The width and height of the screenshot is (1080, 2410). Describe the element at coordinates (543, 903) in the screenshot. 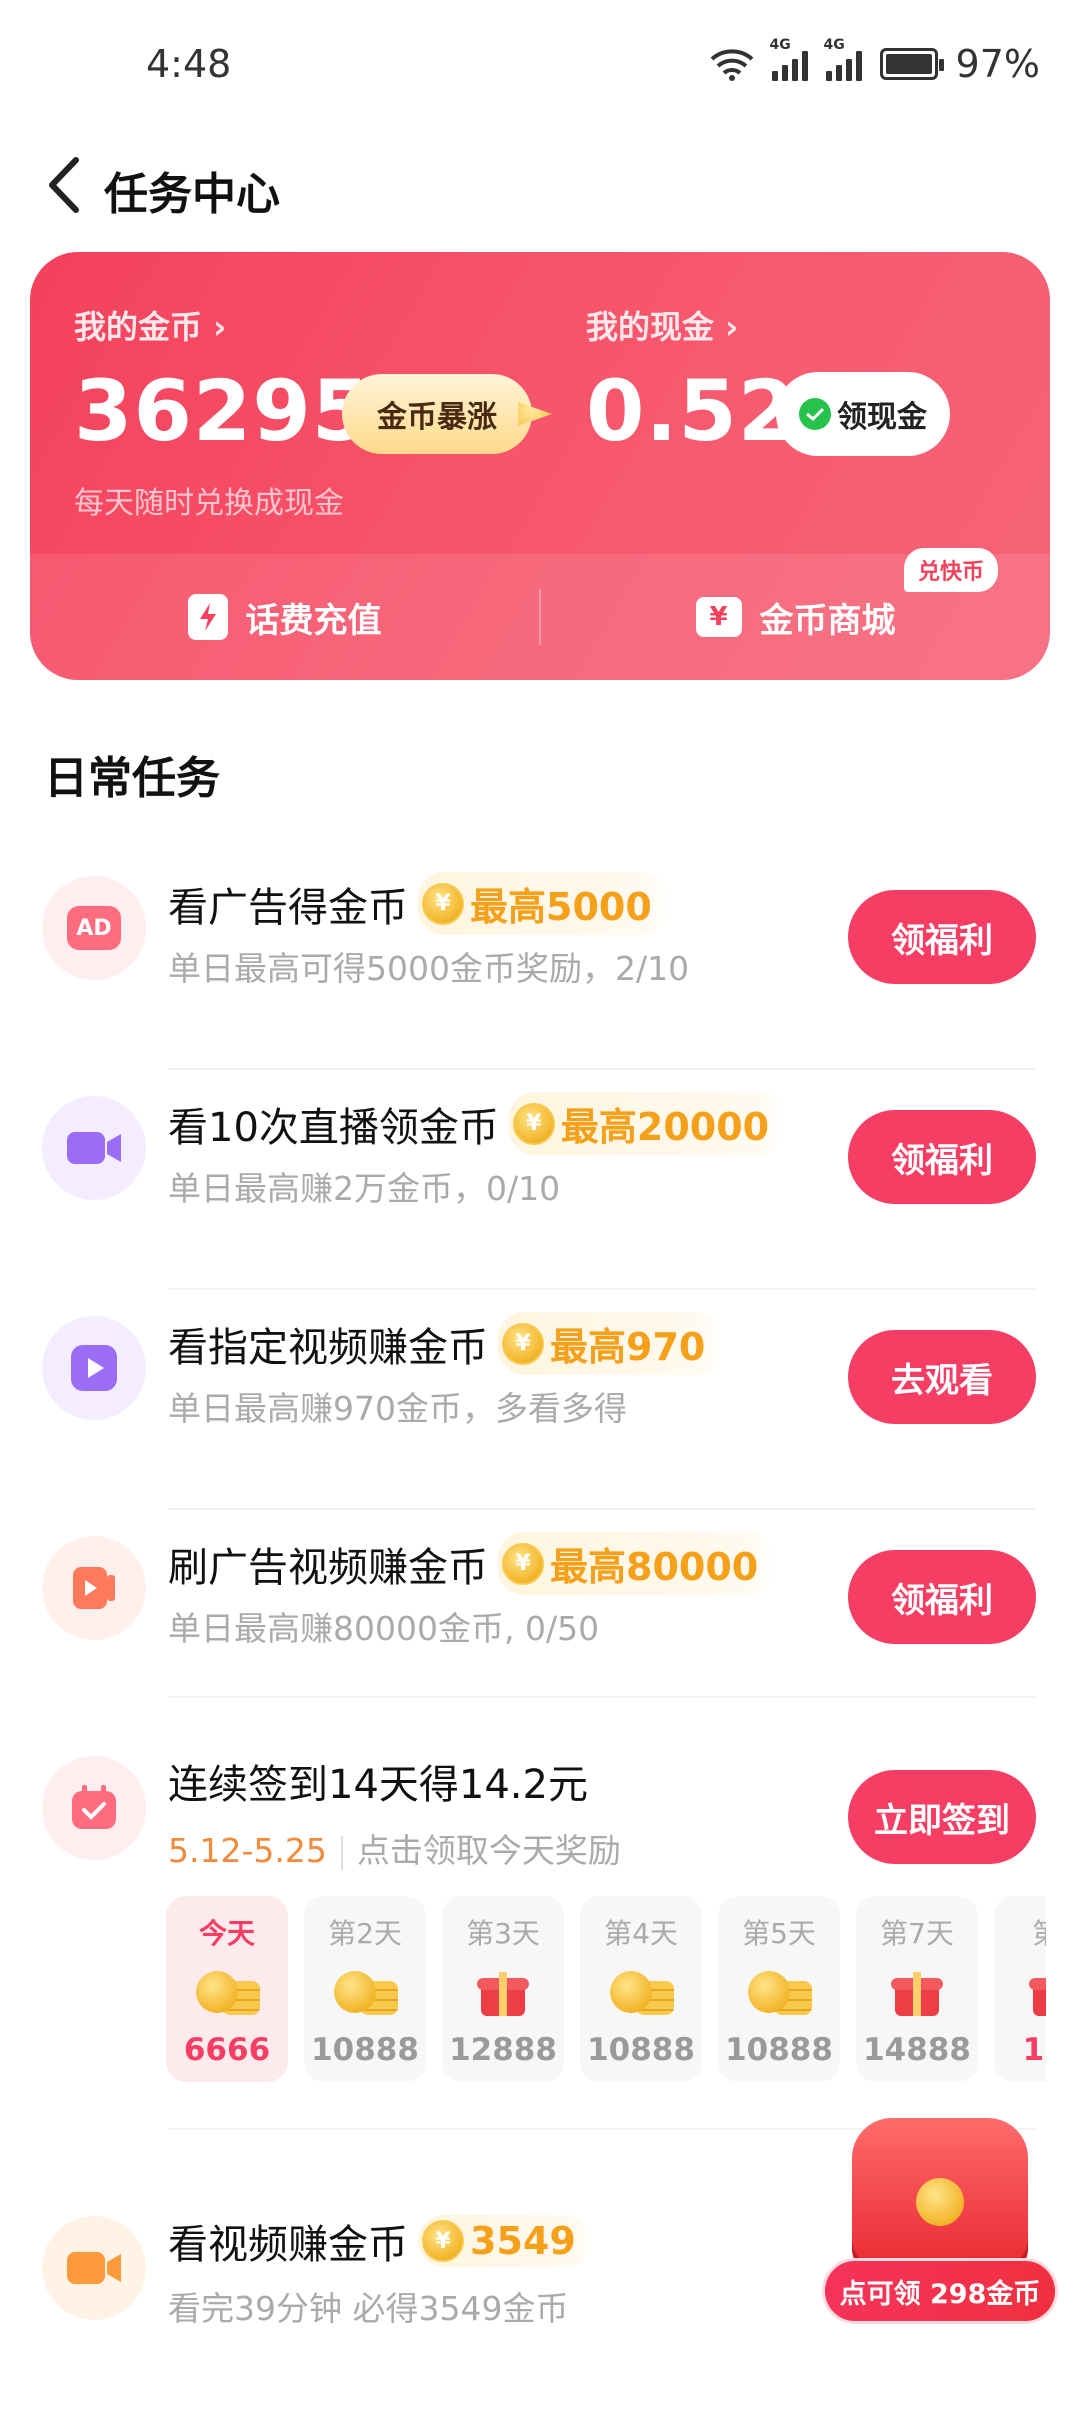

I see `reward-badge: ¥ 最高5000` at that location.